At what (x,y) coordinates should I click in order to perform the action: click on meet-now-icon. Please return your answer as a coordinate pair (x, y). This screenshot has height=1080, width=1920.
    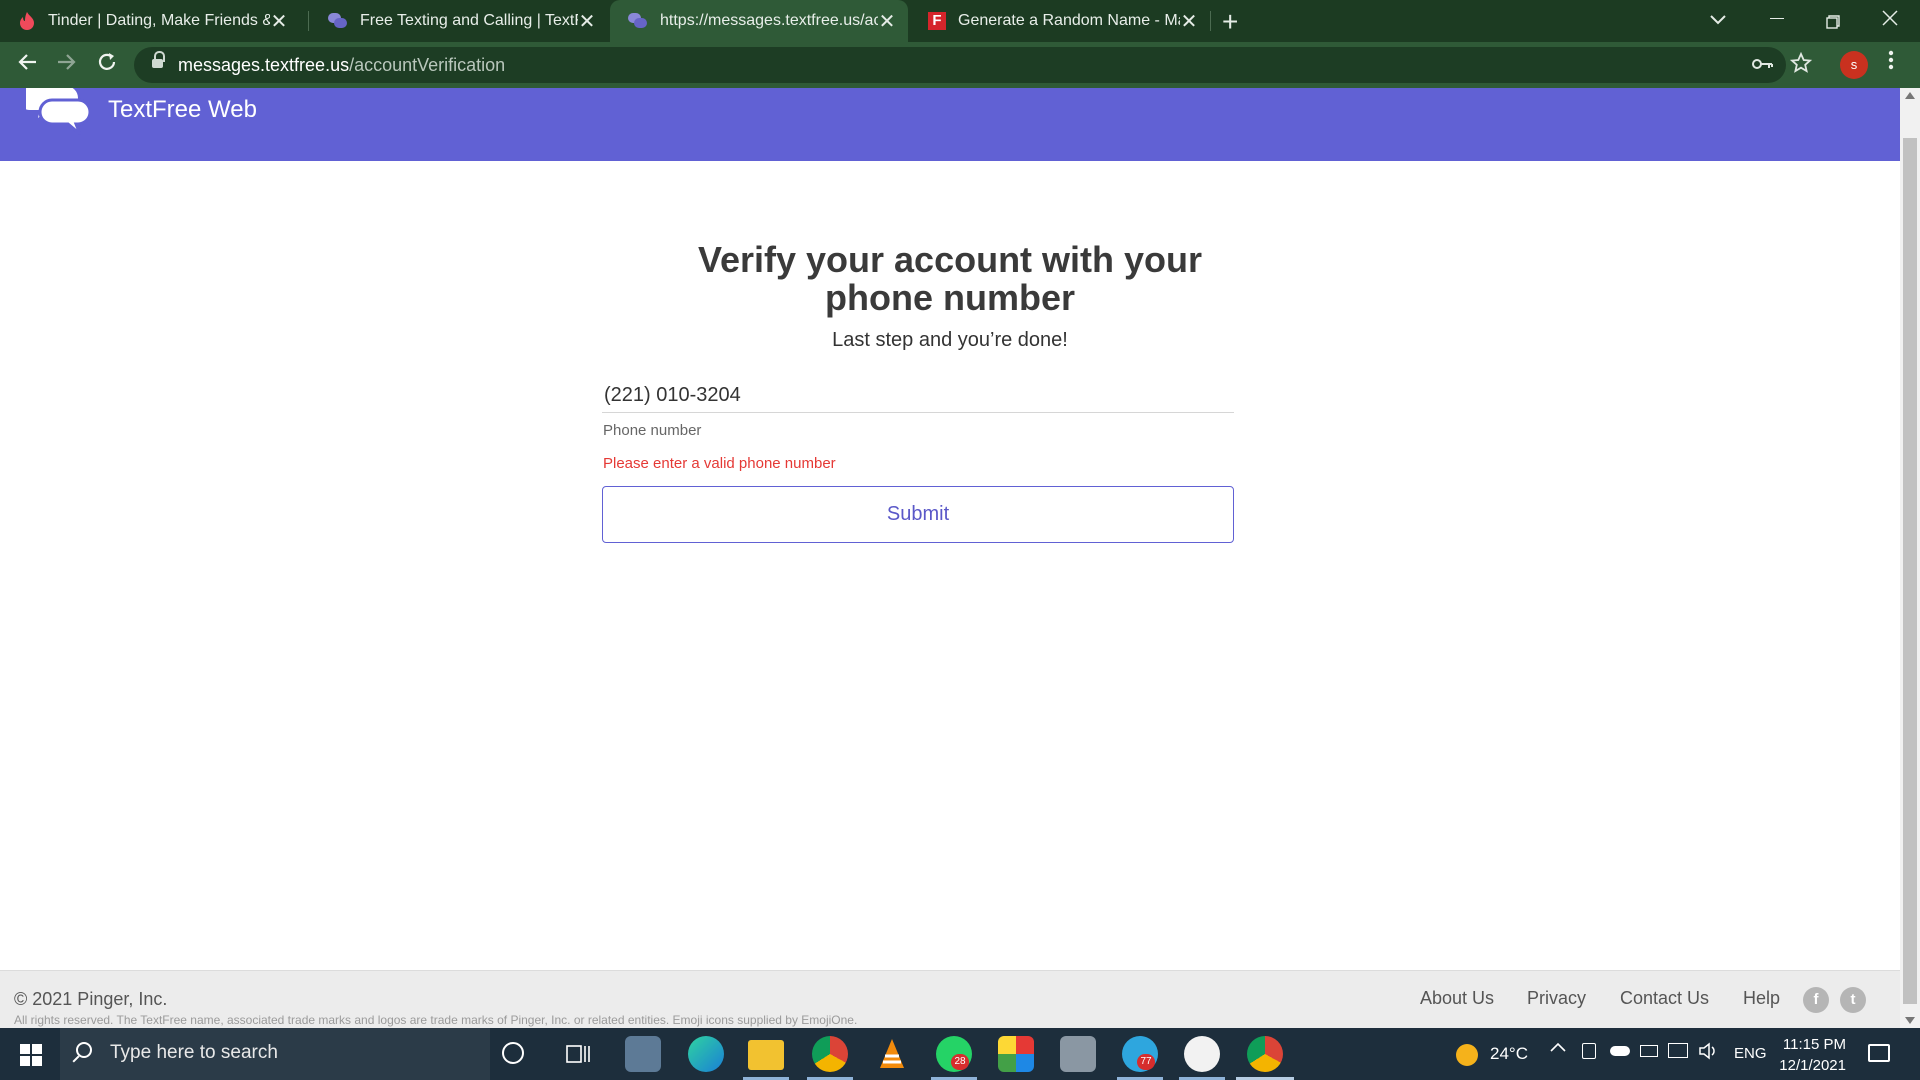
    Looking at the image, I should click on (1589, 1051).